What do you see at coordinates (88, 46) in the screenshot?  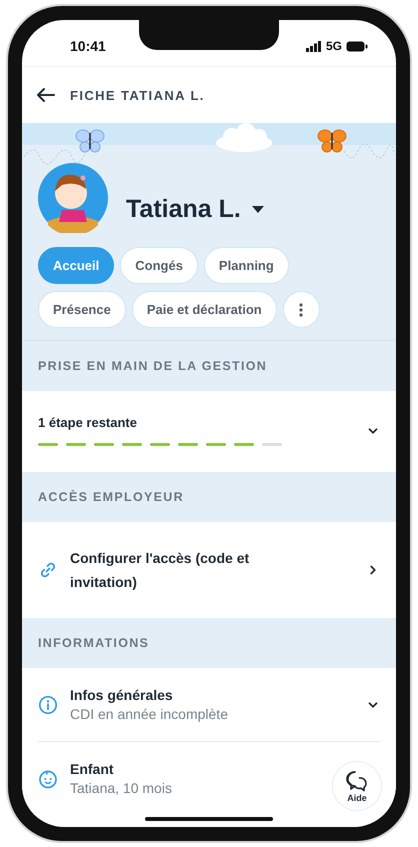 I see `status-time: 10:41` at bounding box center [88, 46].